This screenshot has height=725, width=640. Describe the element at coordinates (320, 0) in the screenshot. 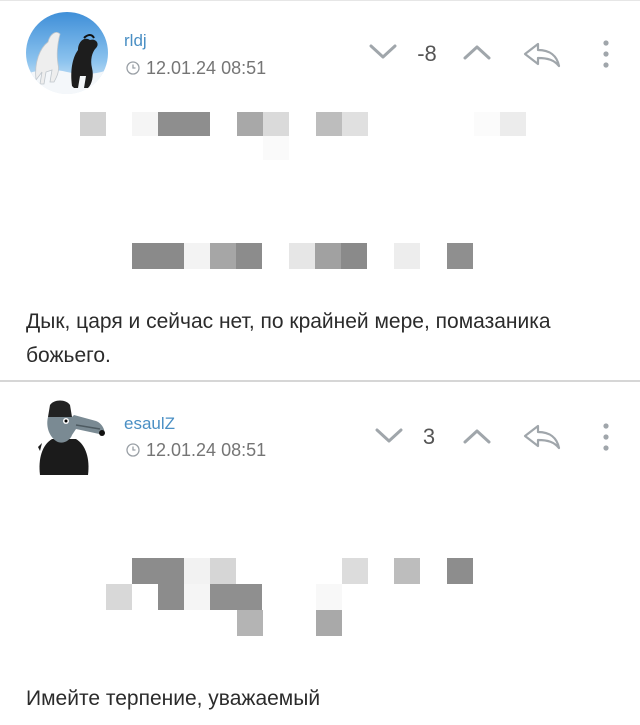

I see `top-border` at that location.